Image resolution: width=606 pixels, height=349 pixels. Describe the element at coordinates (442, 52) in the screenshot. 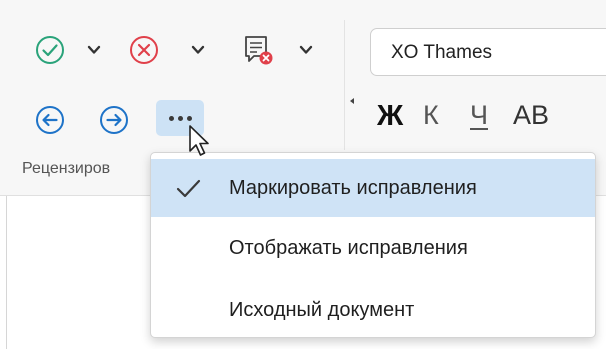

I see `font-name-value: XO Thames` at that location.